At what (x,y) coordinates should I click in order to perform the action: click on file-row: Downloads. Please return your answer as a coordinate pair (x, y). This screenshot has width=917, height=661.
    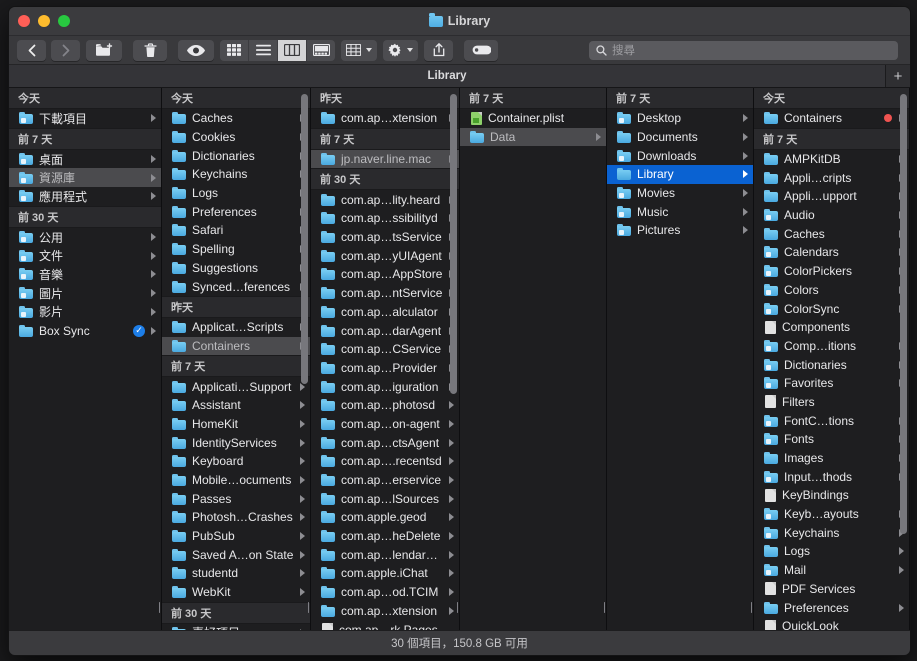
    Looking at the image, I should click on (680, 155).